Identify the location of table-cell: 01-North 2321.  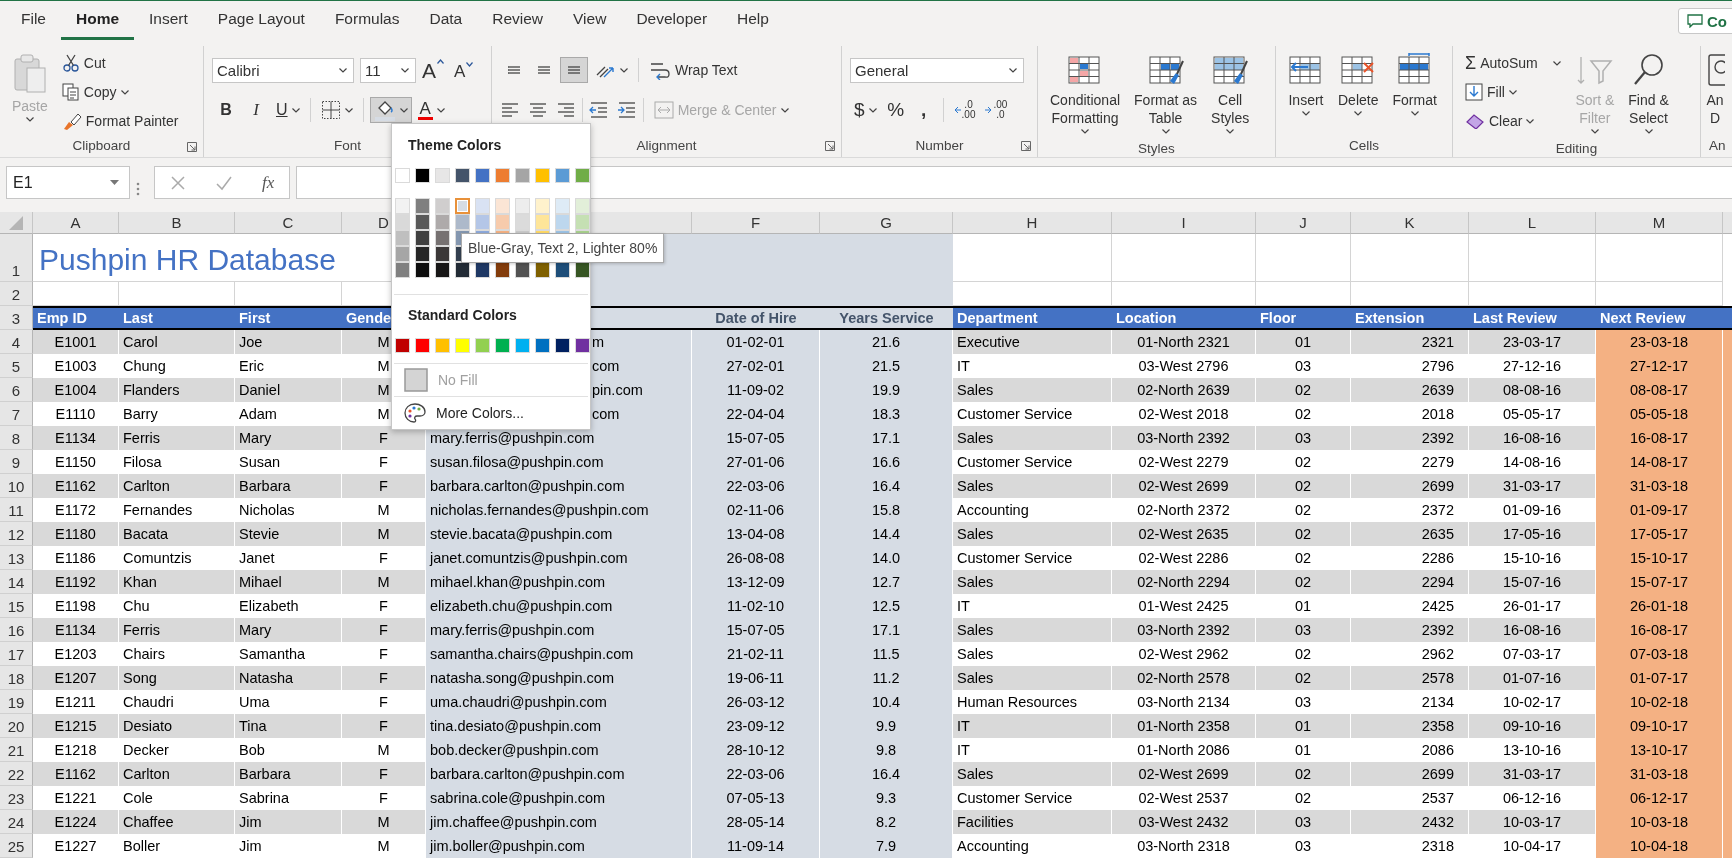
(1184, 342).